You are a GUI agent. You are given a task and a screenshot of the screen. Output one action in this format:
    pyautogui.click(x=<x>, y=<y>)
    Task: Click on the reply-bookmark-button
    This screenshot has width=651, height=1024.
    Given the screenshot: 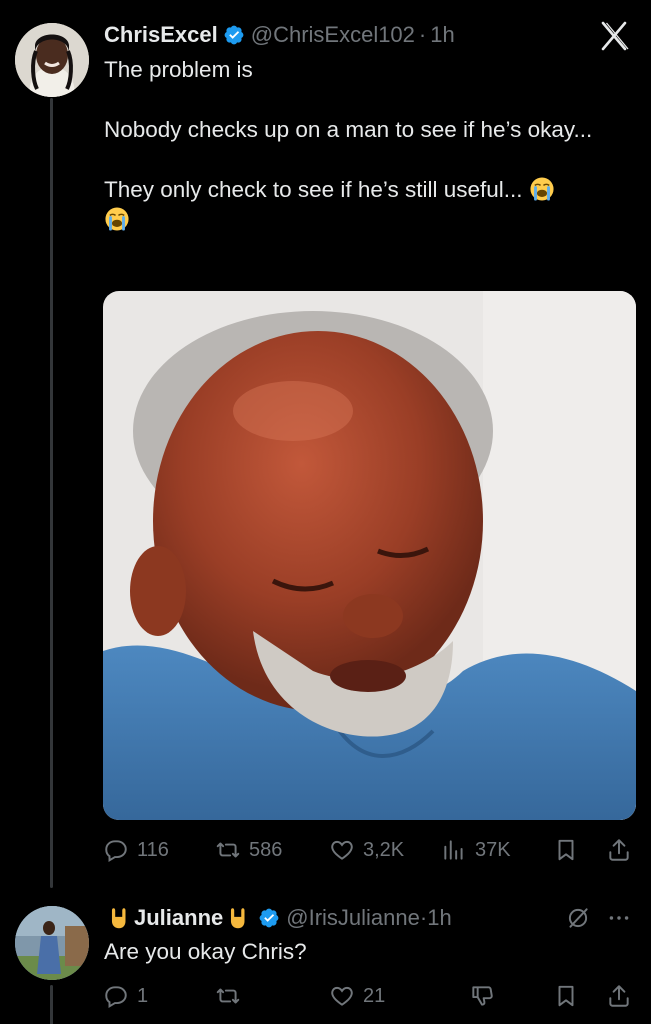 What is the action you would take?
    pyautogui.click(x=566, y=996)
    